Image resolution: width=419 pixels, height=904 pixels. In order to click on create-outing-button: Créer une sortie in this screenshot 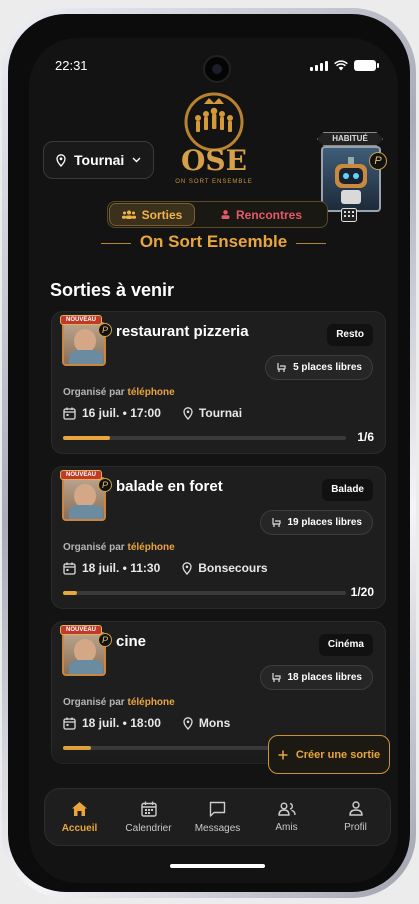, I will do `click(329, 754)`.